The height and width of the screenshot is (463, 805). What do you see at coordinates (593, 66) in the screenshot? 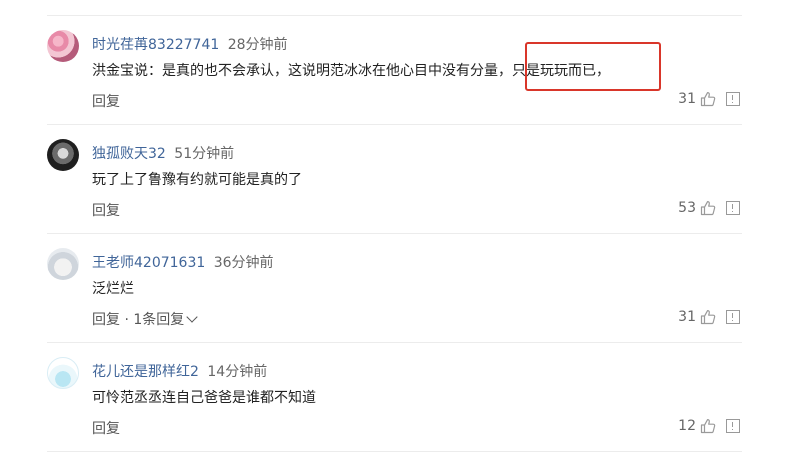
I see `highlight-annotation-box` at bounding box center [593, 66].